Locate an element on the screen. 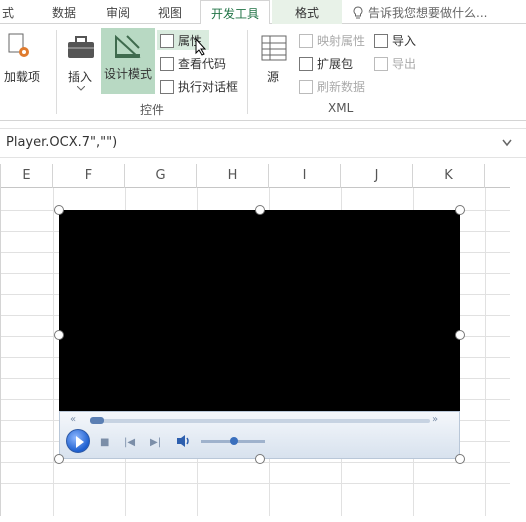 This screenshot has width=526, height=522. design-mode-button: 设计模式 is located at coordinates (128, 61).